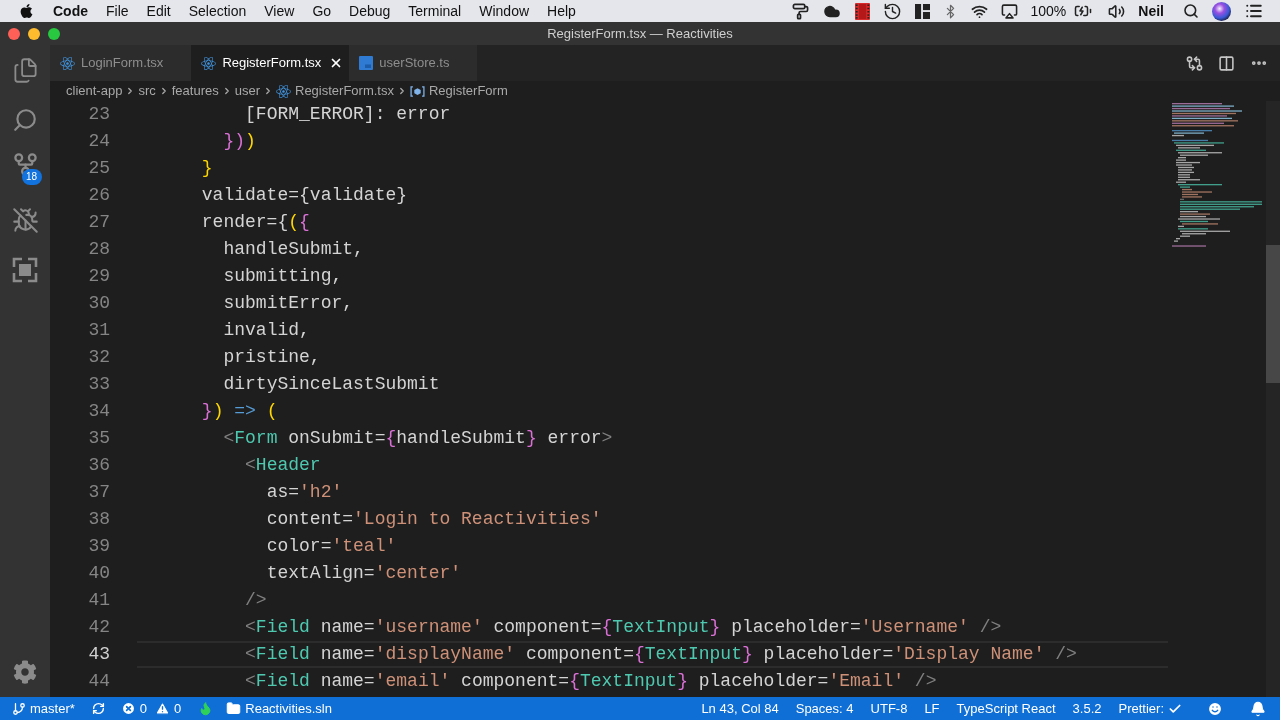 This screenshot has height=720, width=1280. Describe the element at coordinates (272, 357) in the screenshot. I see `code-line: pristine,` at that location.